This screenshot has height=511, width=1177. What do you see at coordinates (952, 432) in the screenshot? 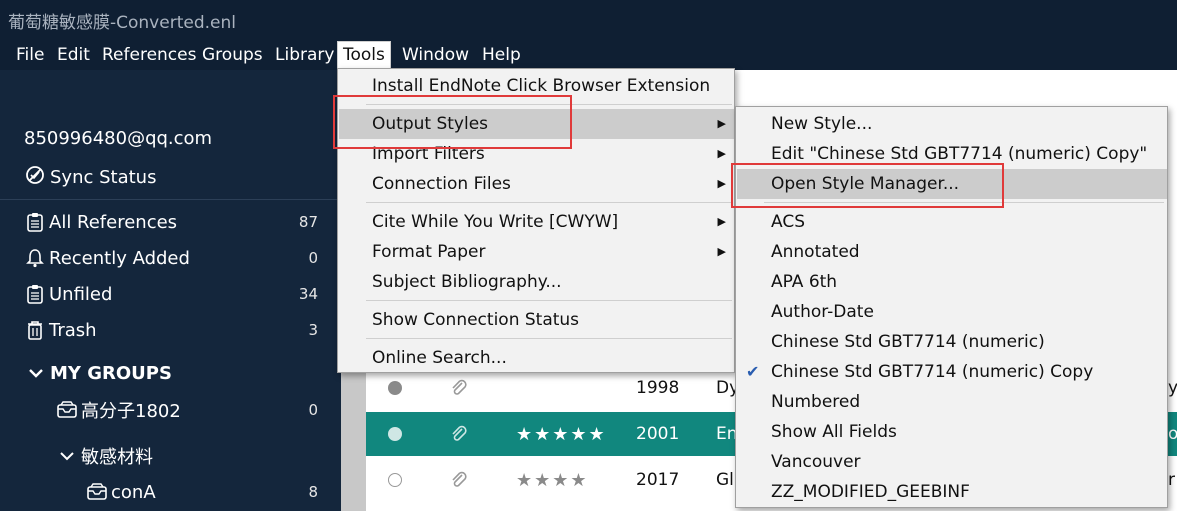
I see `menu-item-style-show-all-fields: Show All Fields` at bounding box center [952, 432].